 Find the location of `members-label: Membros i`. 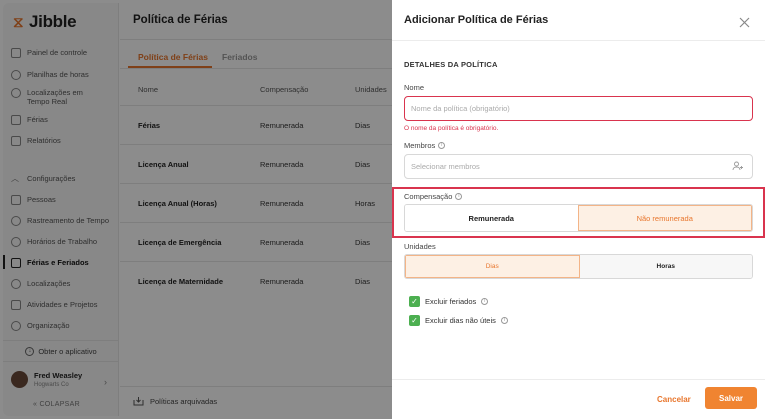

members-label: Membros i is located at coordinates (425, 145).